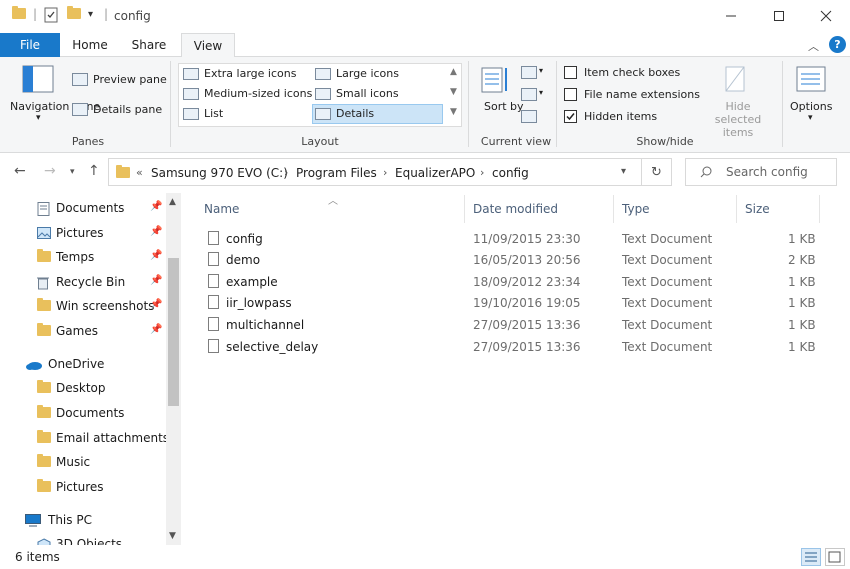 Image resolution: width=850 pixels, height=569 pixels. I want to click on search-input: Search config, so click(761, 172).